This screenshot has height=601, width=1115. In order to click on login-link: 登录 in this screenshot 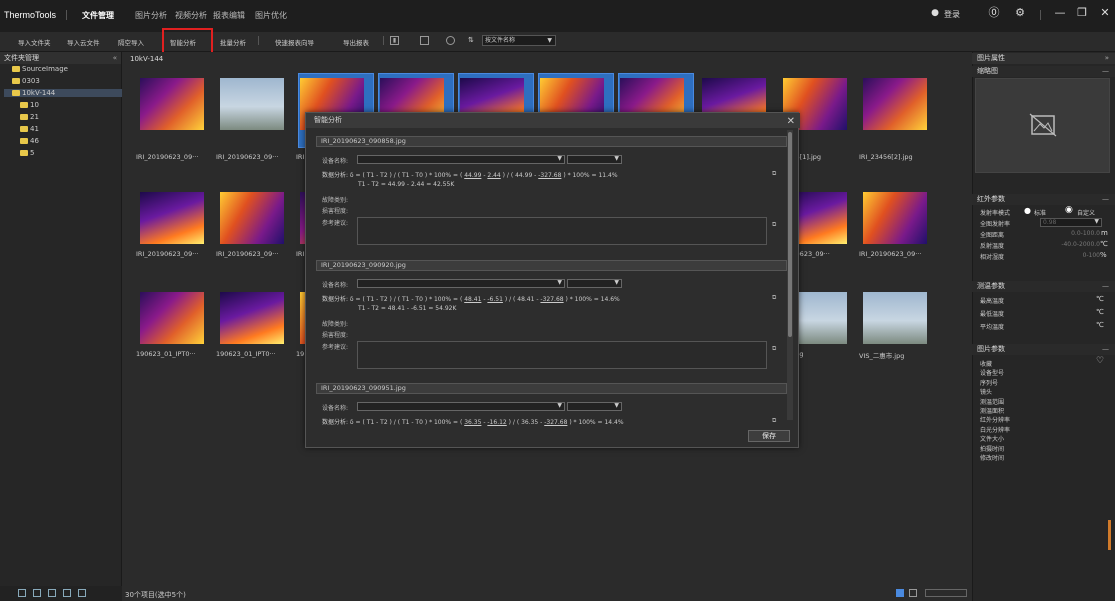, I will do `click(952, 14)`.